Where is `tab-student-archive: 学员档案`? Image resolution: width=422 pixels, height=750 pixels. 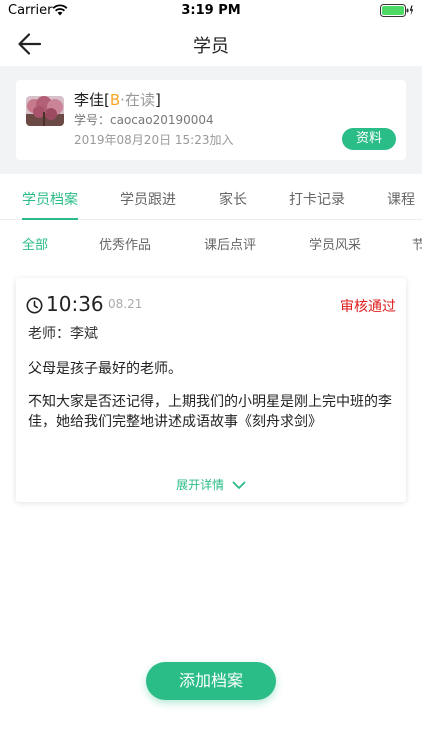
tab-student-archive: 学员档案 is located at coordinates (50, 199).